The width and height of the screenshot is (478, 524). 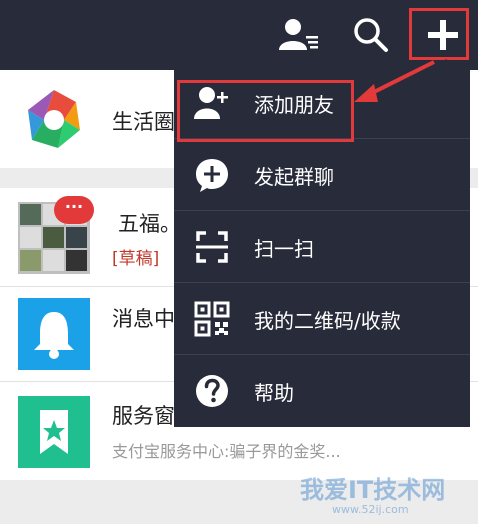 What do you see at coordinates (265, 111) in the screenshot?
I see `add-friend-highlight-box` at bounding box center [265, 111].